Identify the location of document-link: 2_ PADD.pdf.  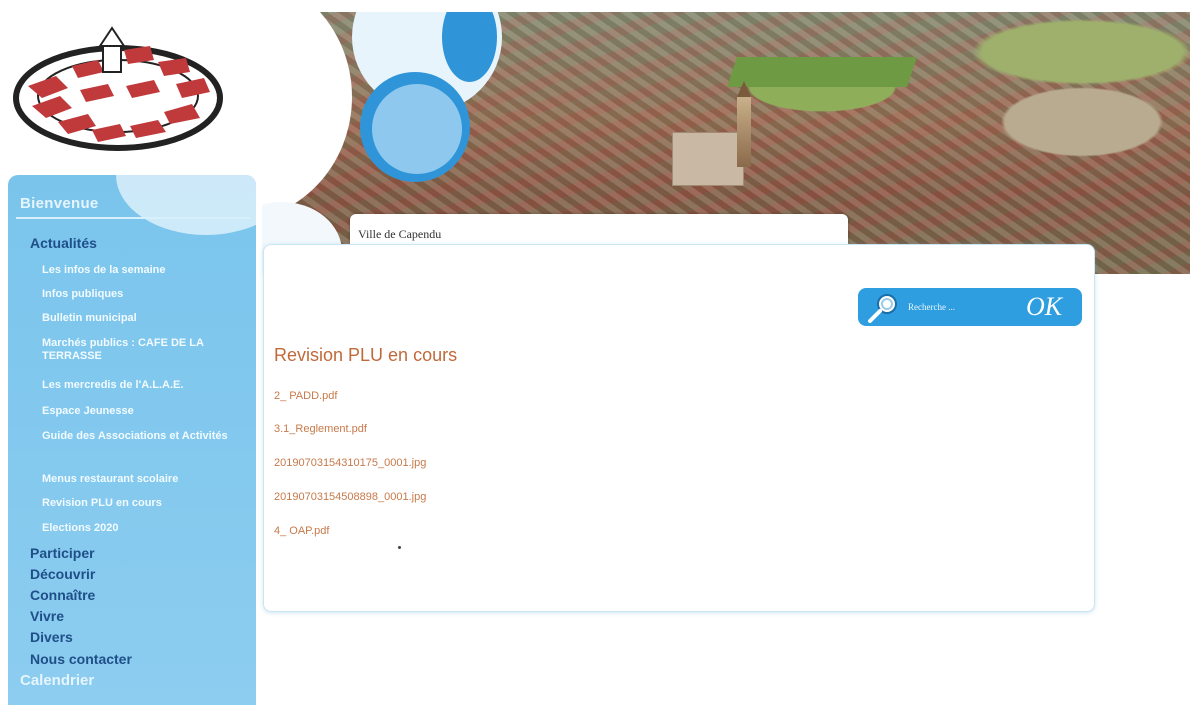
(305, 396).